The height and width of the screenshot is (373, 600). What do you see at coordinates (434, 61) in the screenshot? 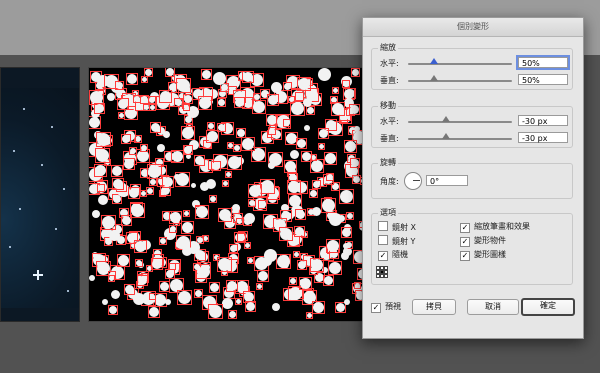
I see `scale-horizontal-thumb` at bounding box center [434, 61].